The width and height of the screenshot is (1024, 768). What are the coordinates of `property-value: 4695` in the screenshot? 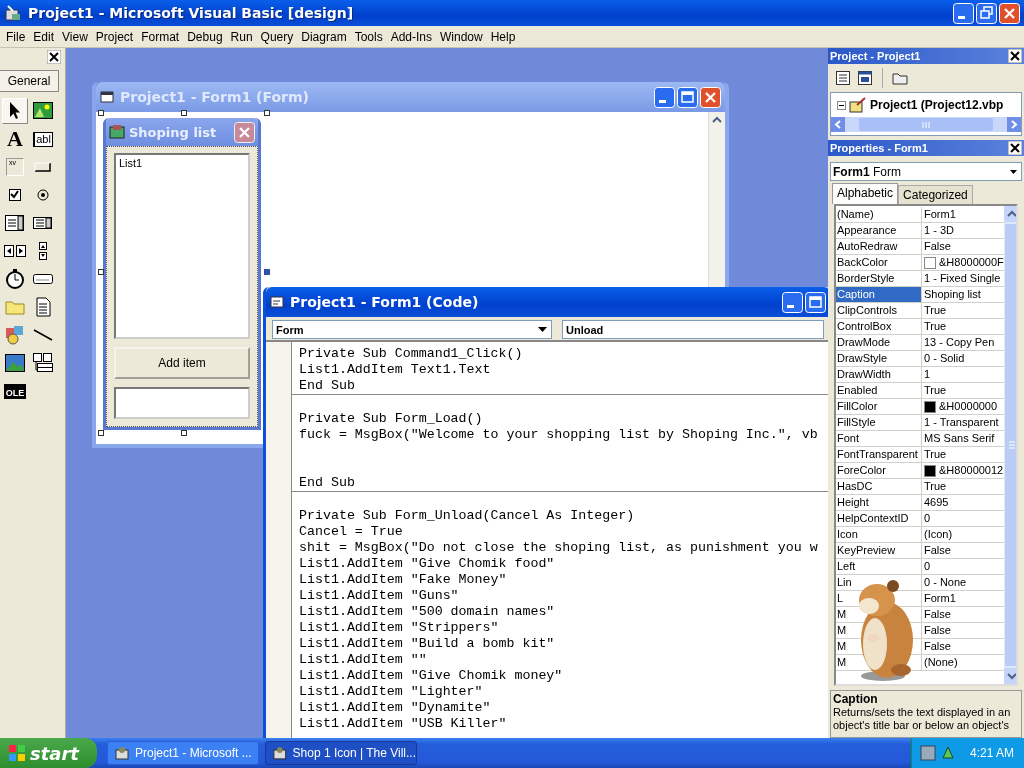 It's located at (936, 502).